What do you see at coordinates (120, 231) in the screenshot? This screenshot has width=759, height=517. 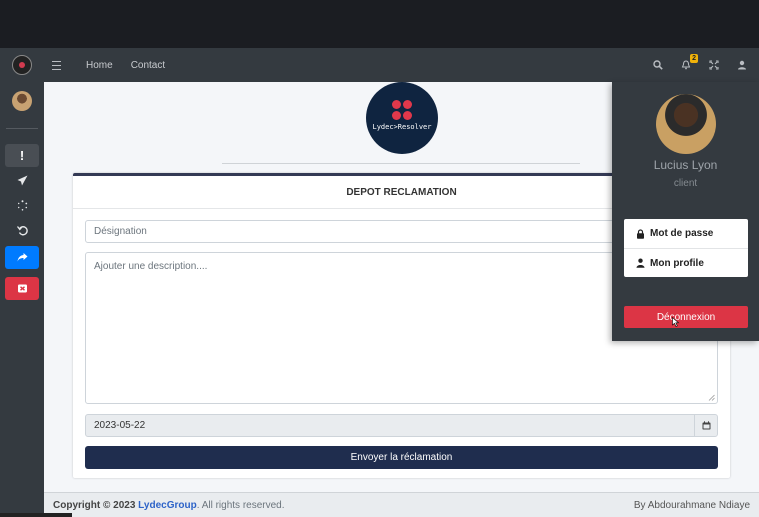 I see `designation-placeholder: Désignation` at bounding box center [120, 231].